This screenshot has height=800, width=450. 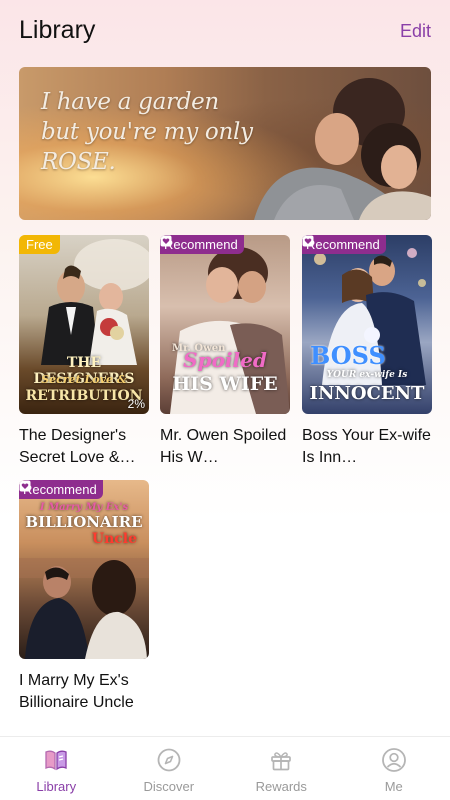 I want to click on banner-caption: I have a garden but you're my only ROSE., so click(x=147, y=132).